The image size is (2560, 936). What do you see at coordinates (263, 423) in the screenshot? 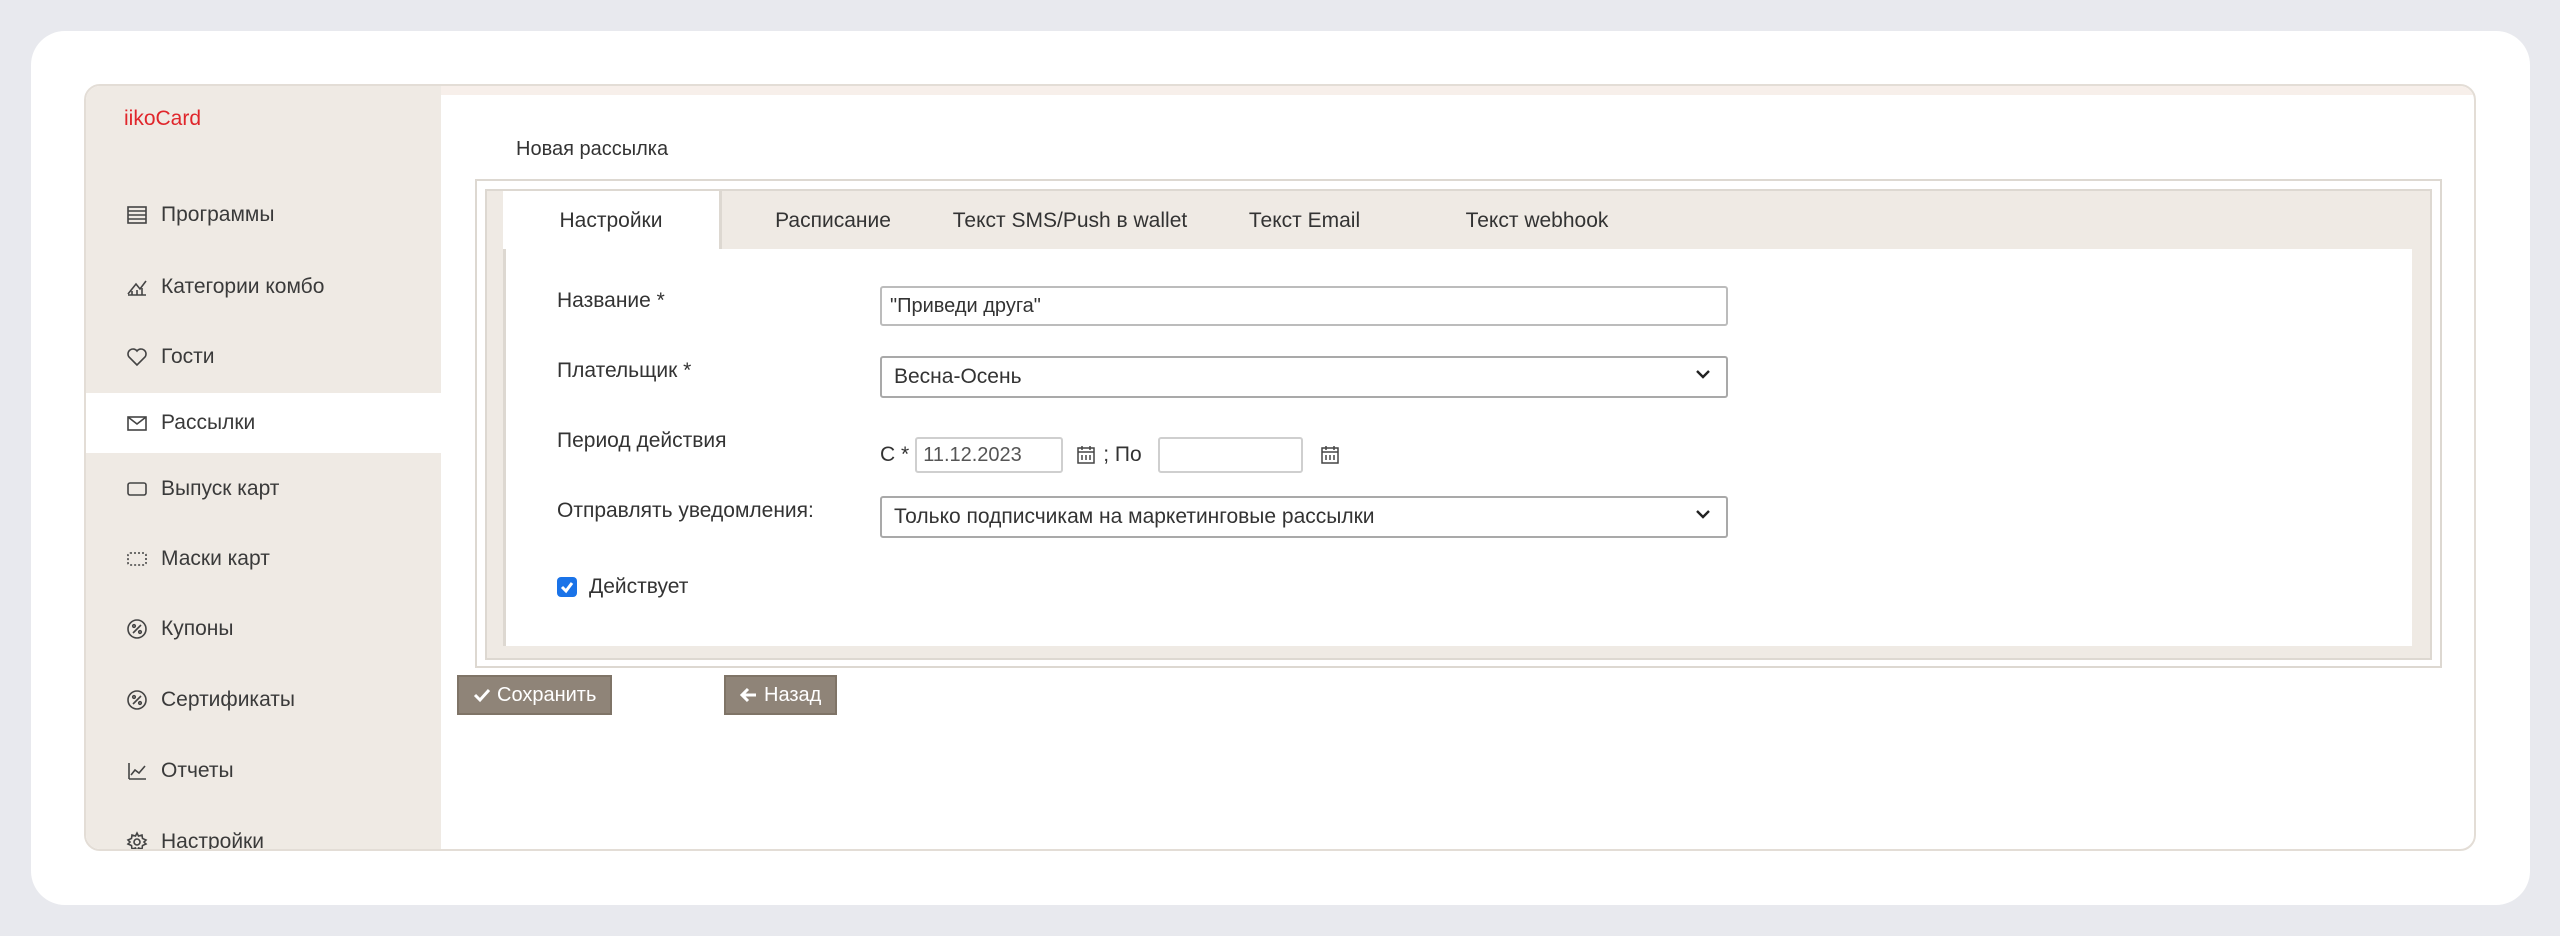
I see `sidebar-item-mailings: Рассылки` at bounding box center [263, 423].